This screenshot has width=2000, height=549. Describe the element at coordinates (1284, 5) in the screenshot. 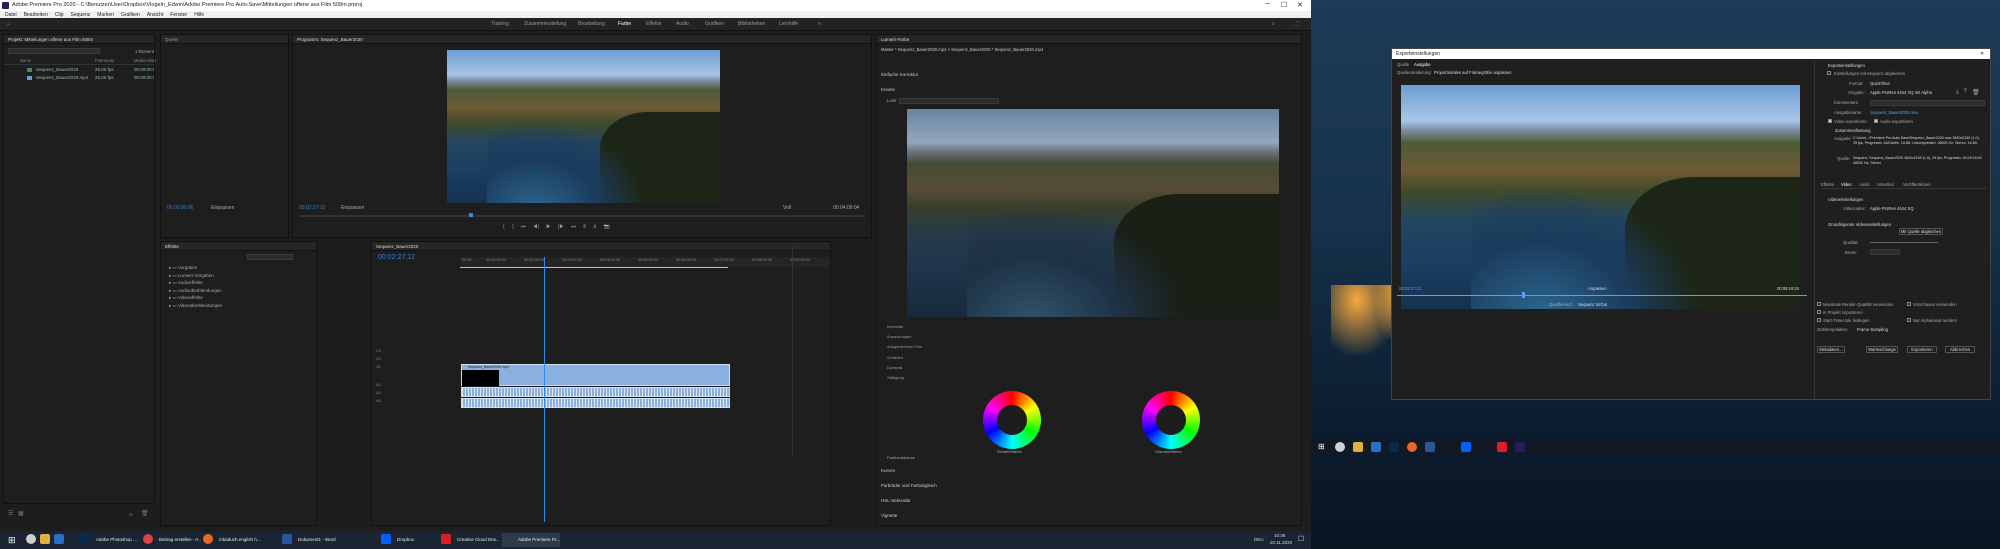

I see `maximize-button: ☐` at that location.